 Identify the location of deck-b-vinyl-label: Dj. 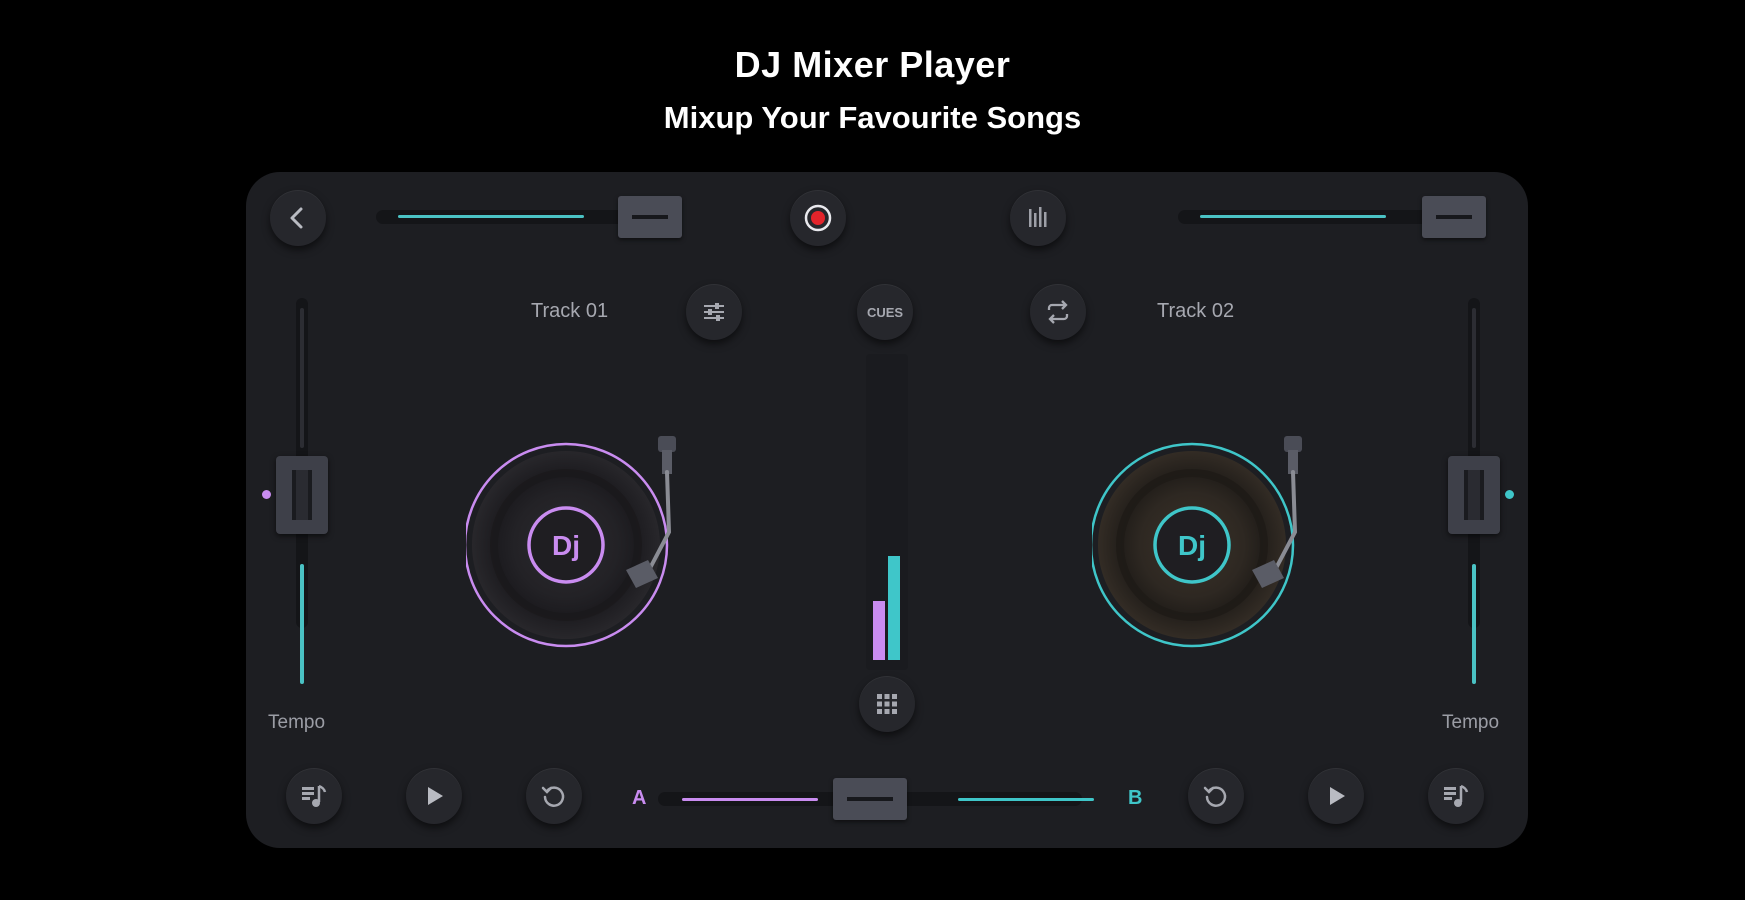
(1192, 545).